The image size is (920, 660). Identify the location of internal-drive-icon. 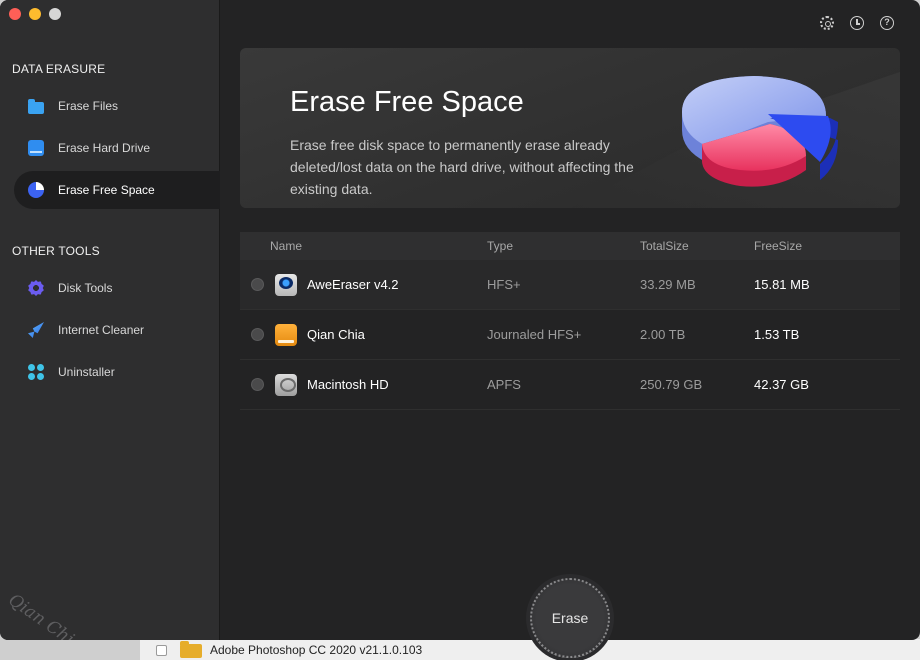
(286, 384).